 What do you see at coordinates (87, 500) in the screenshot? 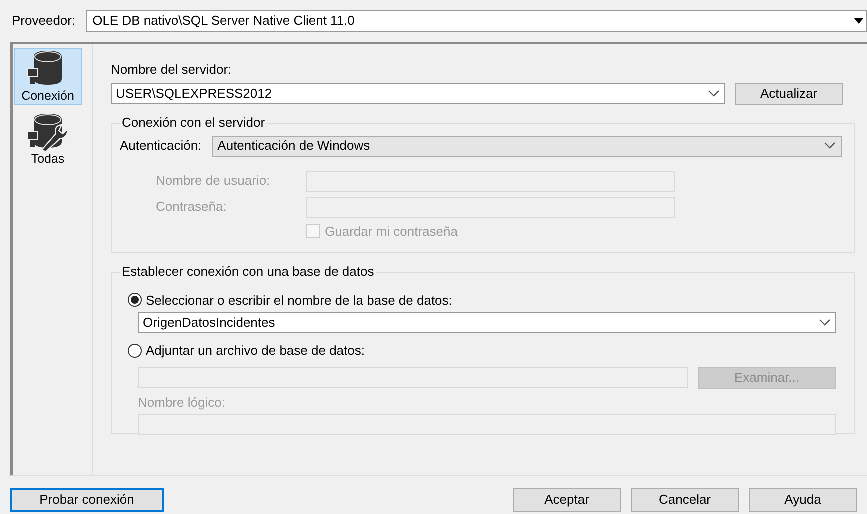
I see `dialog-button: Probar conexión` at bounding box center [87, 500].